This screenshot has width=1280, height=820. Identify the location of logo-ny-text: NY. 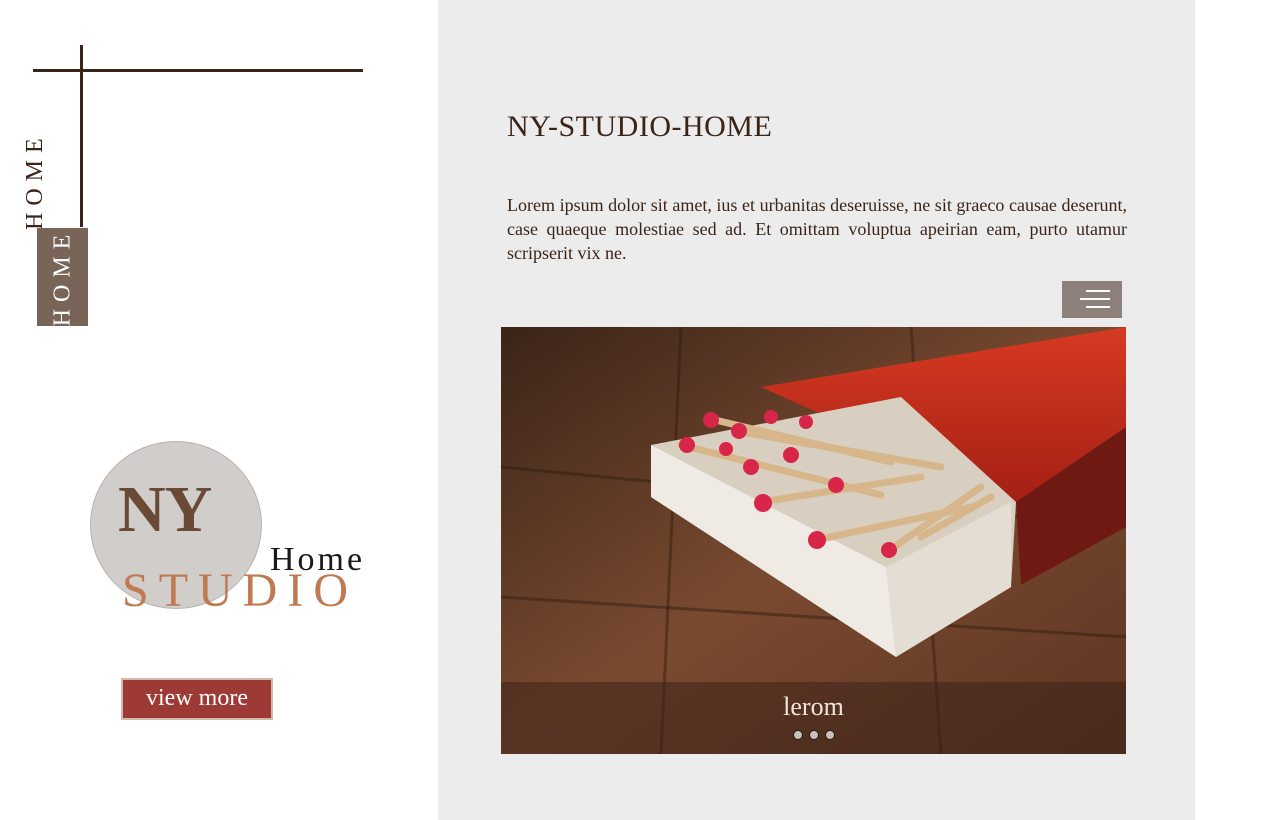
(165, 509).